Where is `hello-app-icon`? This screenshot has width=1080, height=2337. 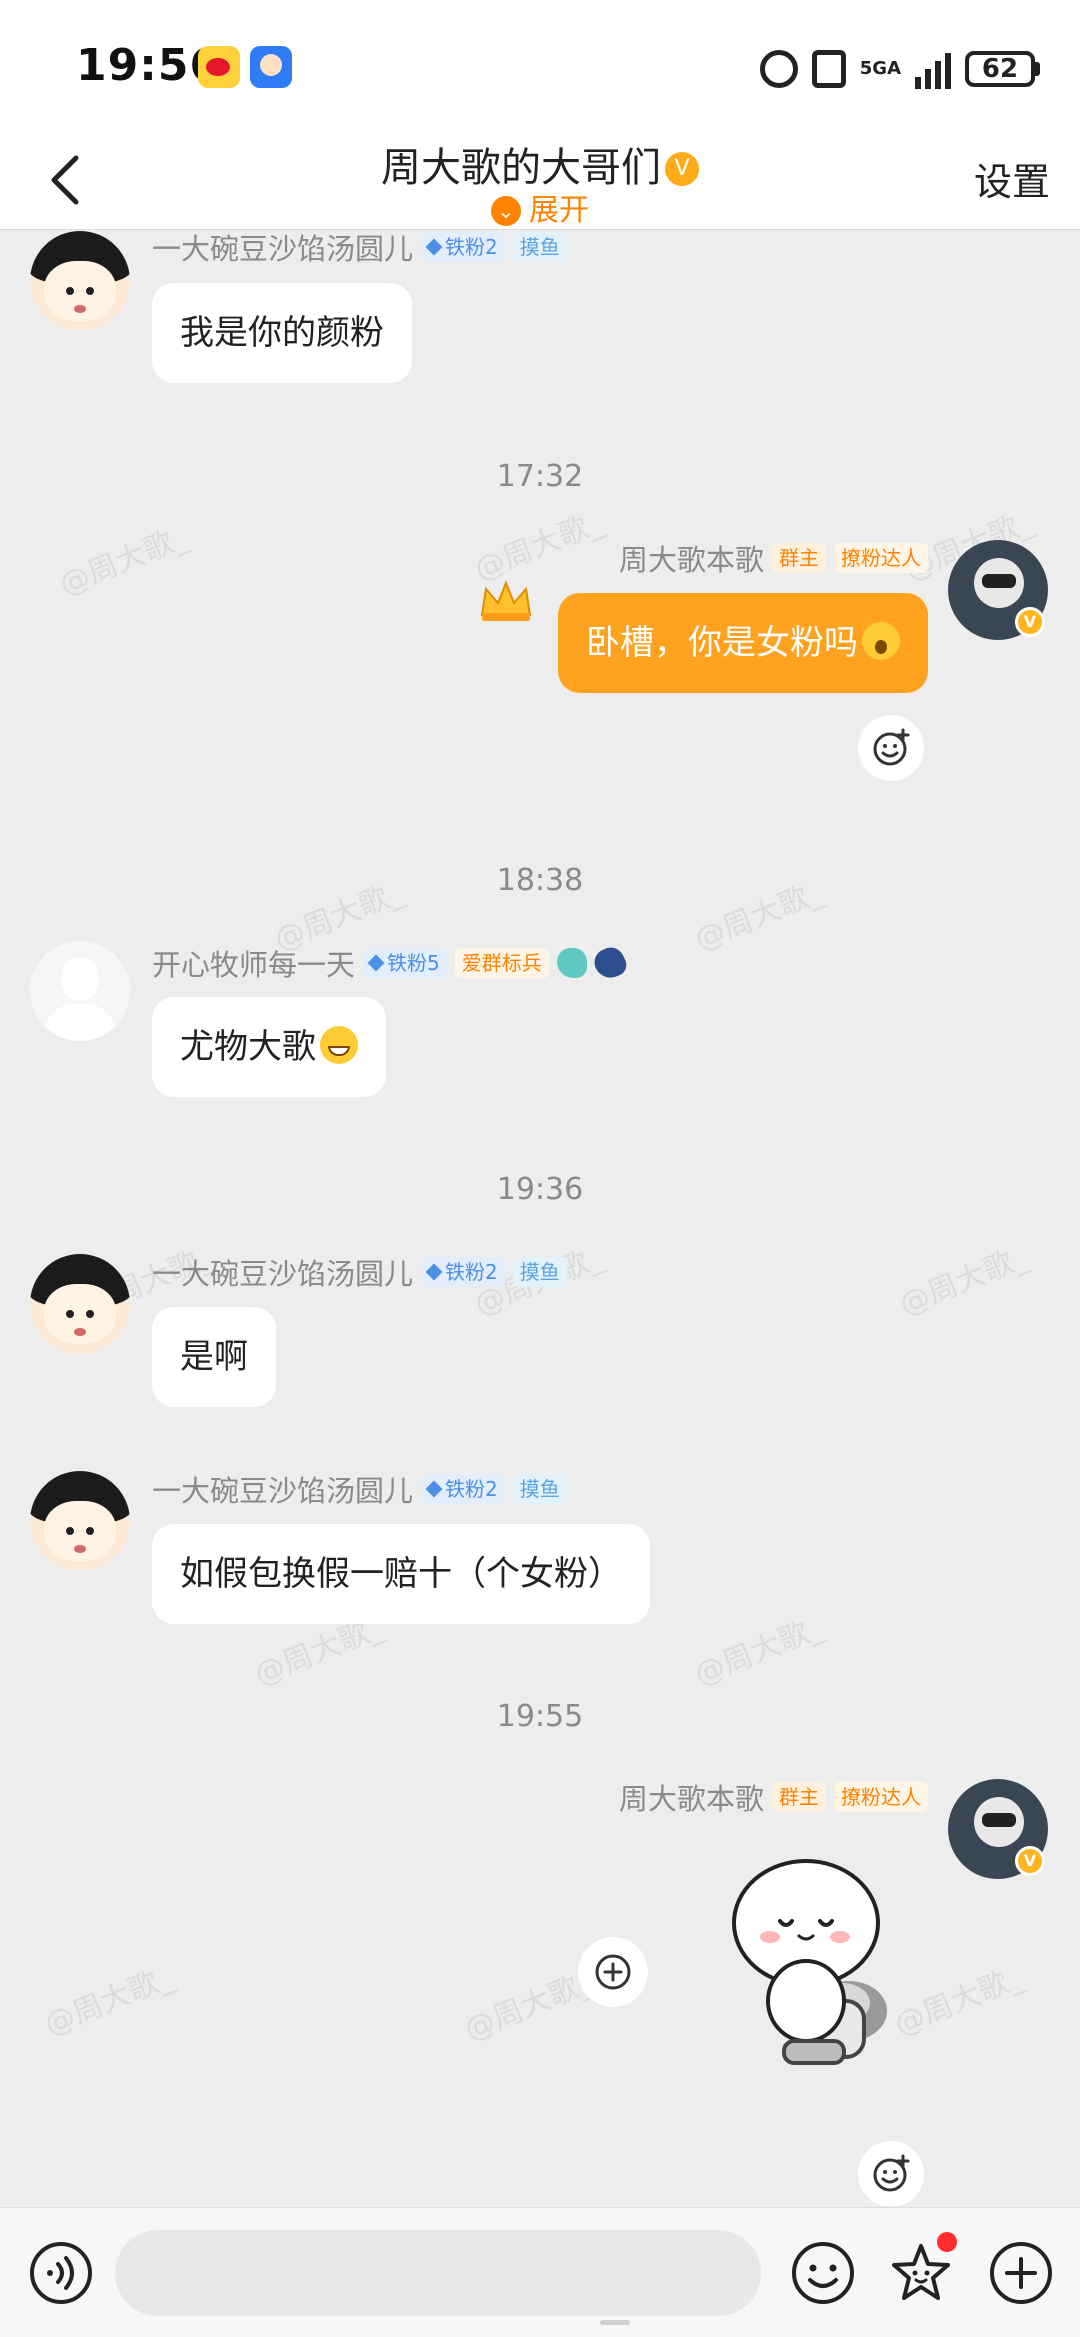
hello-app-icon is located at coordinates (271, 67).